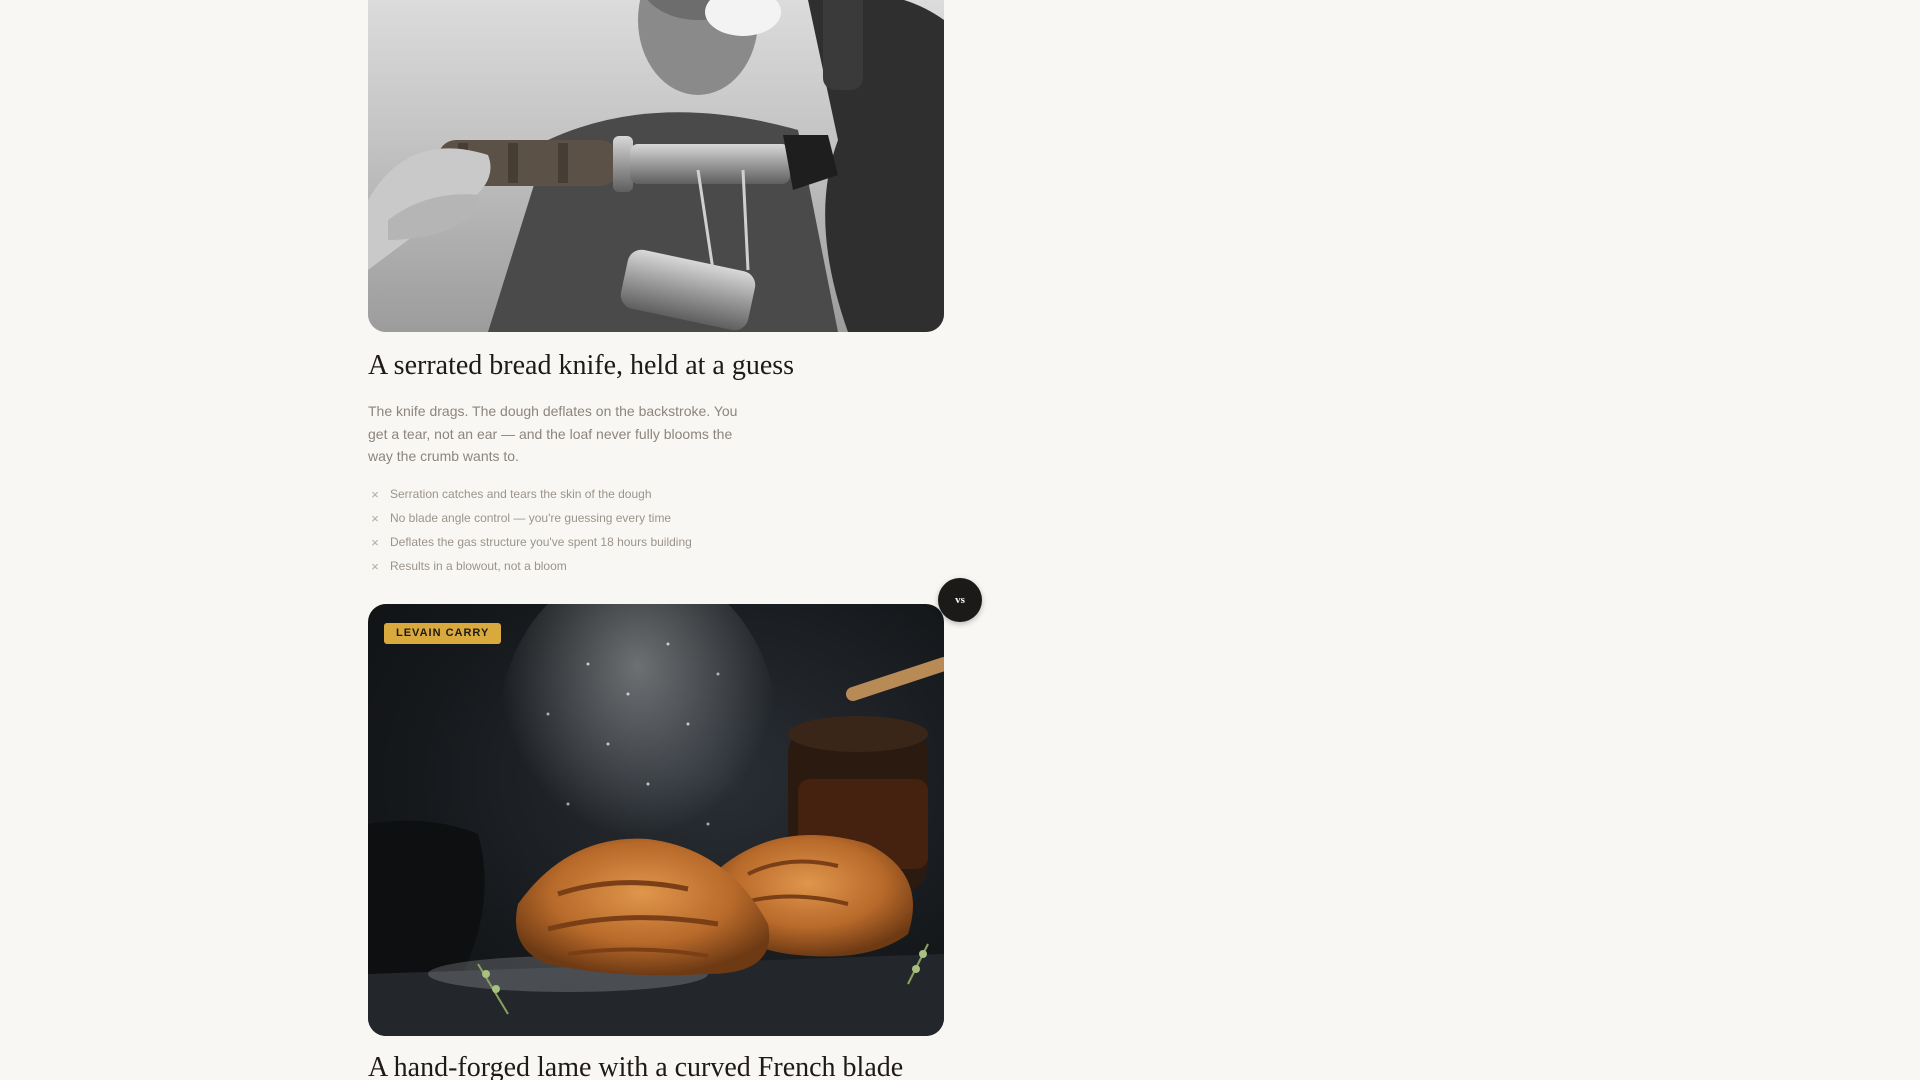  What do you see at coordinates (960, 600) in the screenshot?
I see `versus-badge: vs` at bounding box center [960, 600].